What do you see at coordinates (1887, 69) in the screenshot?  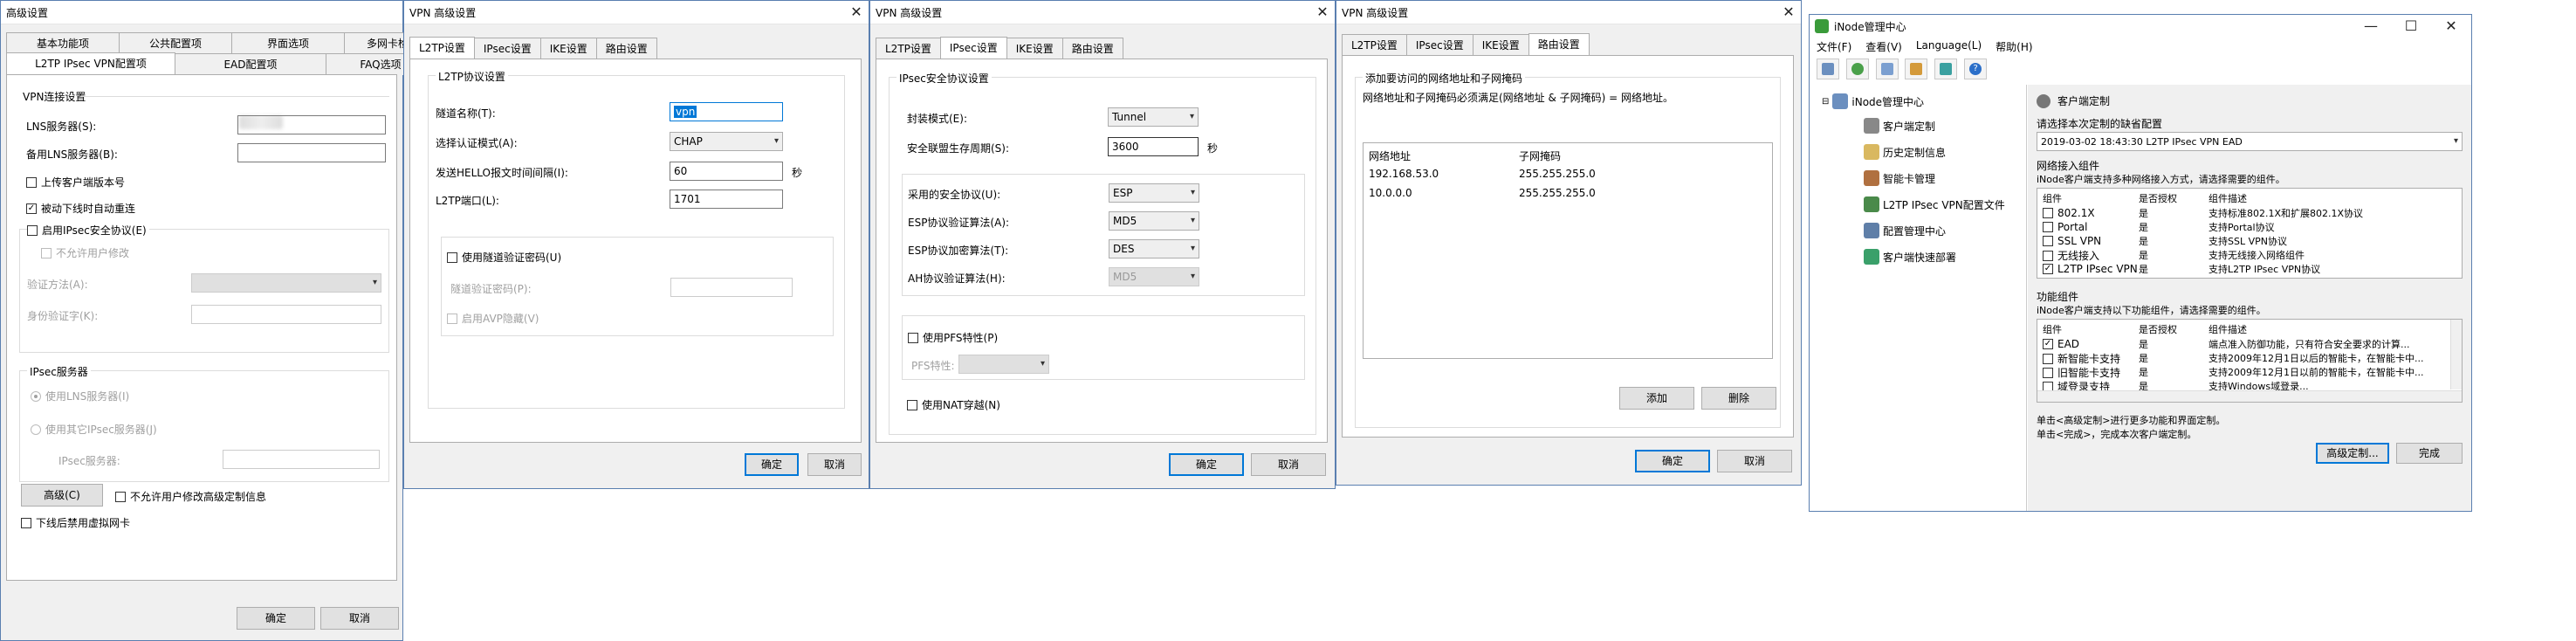 I see `toolbar-tools-icon` at bounding box center [1887, 69].